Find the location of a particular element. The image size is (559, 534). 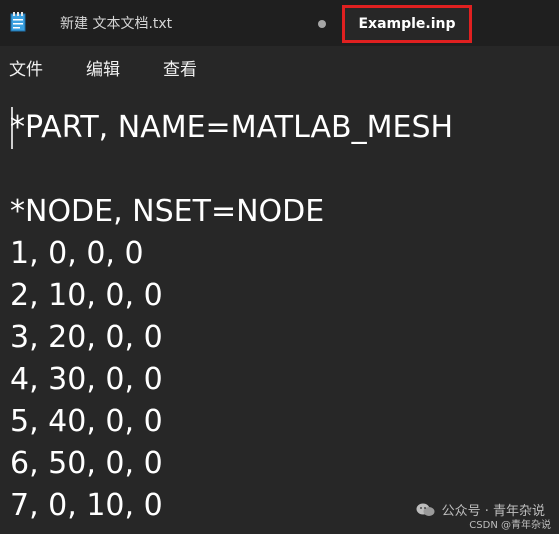

menu-file: 文件 is located at coordinates (21, 67).